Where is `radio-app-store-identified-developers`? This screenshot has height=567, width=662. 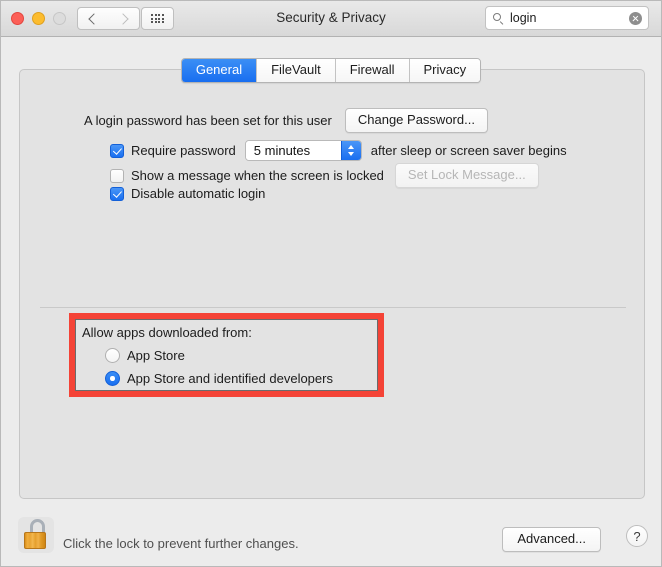 radio-app-store-identified-developers is located at coordinates (112, 378).